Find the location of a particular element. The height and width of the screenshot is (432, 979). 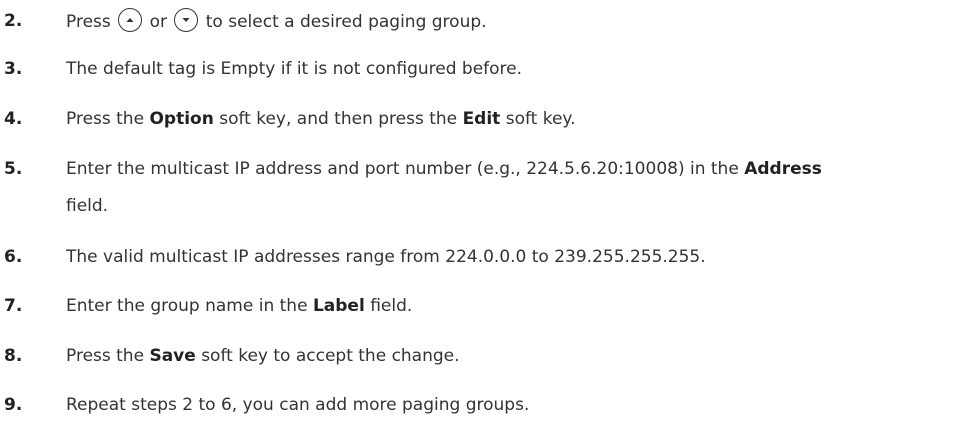

up-navigation-key-icon is located at coordinates (130, 20).